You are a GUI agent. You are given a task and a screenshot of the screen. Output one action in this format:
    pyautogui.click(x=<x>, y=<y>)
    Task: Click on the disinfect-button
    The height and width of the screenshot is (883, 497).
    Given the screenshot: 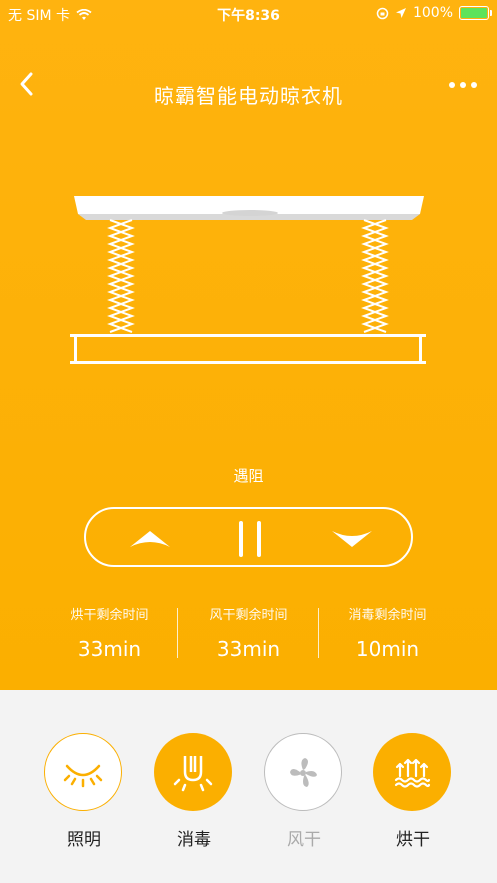 What is the action you would take?
    pyautogui.click(x=193, y=772)
    